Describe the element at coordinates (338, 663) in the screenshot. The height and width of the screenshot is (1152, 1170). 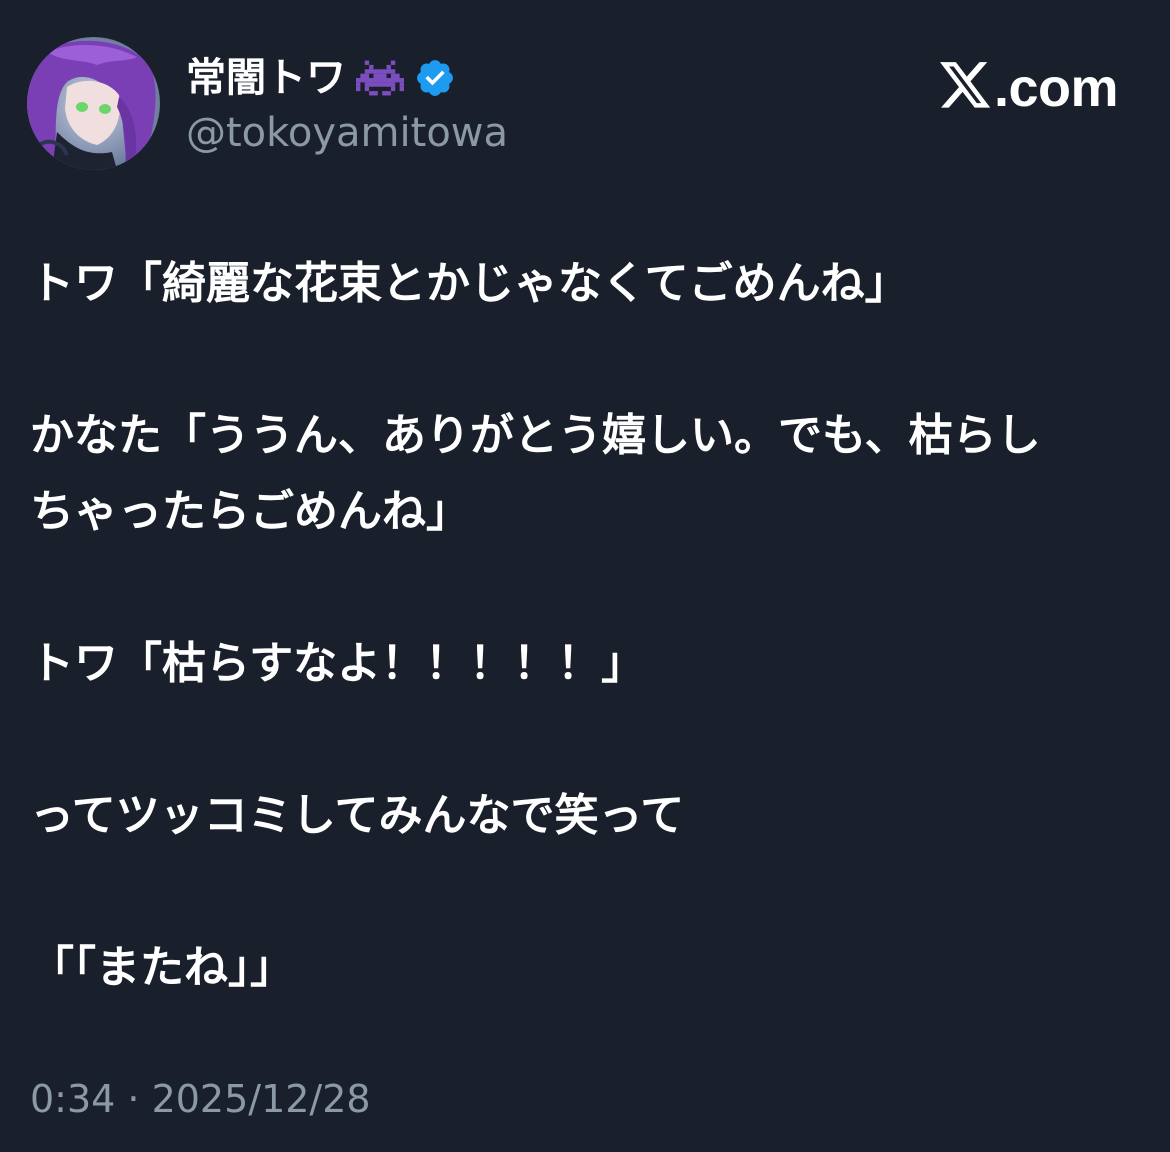
I see `tweet-line: トワ「枯らすなよ！！！！！」` at that location.